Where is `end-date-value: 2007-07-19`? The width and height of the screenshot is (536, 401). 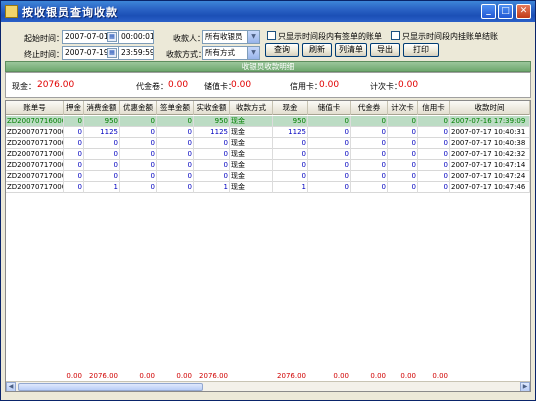 end-date-value: 2007-07-19 is located at coordinates (87, 52).